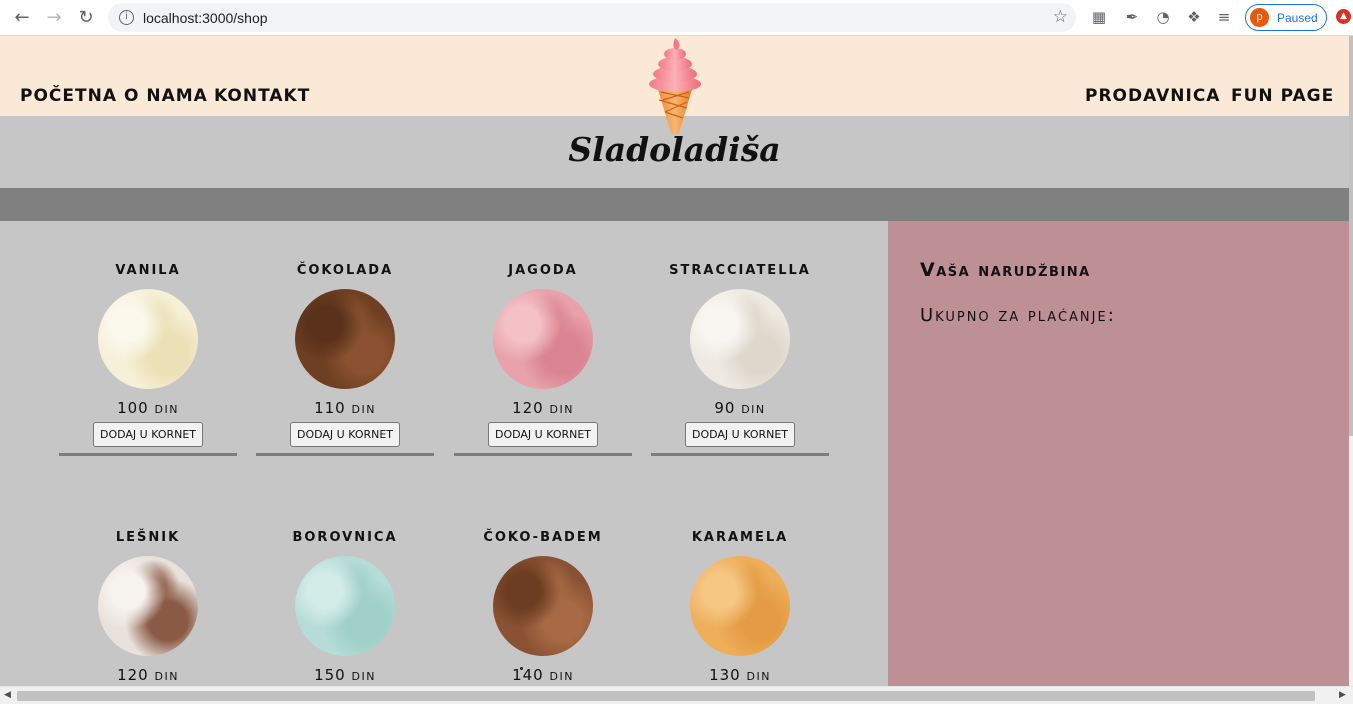  What do you see at coordinates (86, 18) in the screenshot?
I see `reload-icon: ↻` at bounding box center [86, 18].